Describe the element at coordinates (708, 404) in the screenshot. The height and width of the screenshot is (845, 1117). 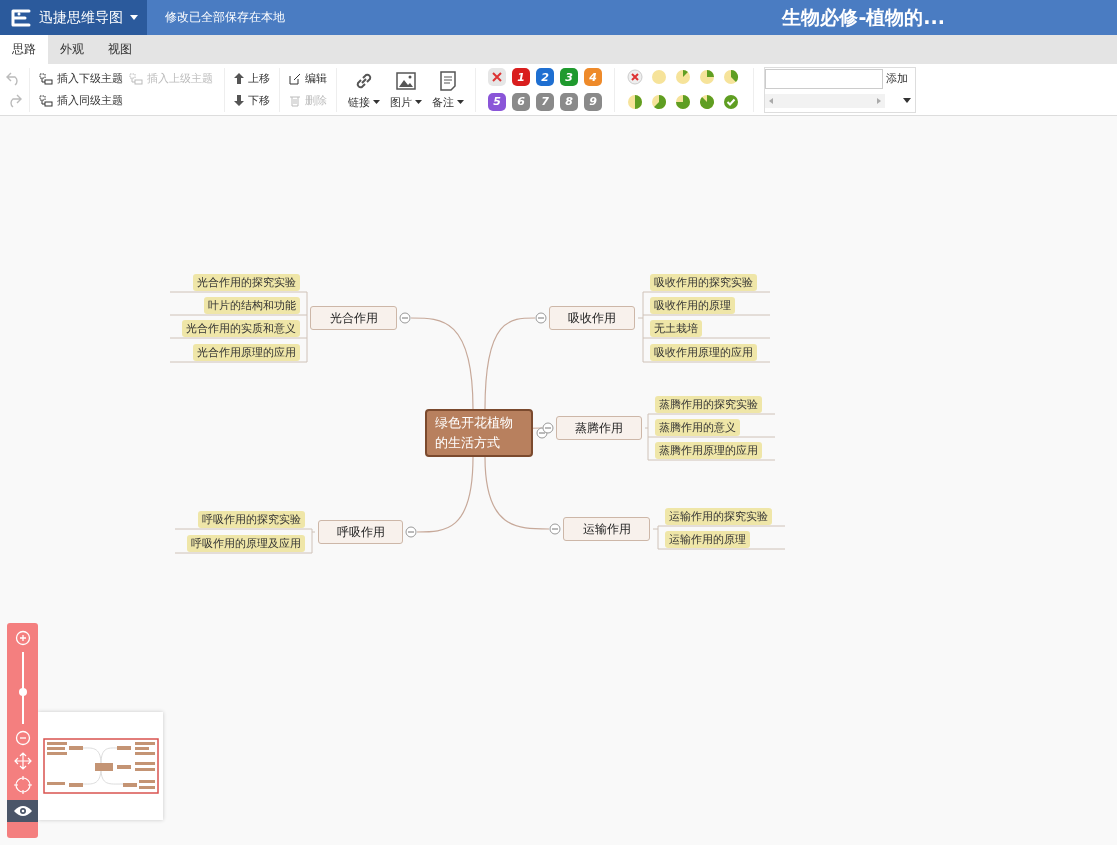
I see `subtopic-node: 蒸腾作用的探究实验` at that location.